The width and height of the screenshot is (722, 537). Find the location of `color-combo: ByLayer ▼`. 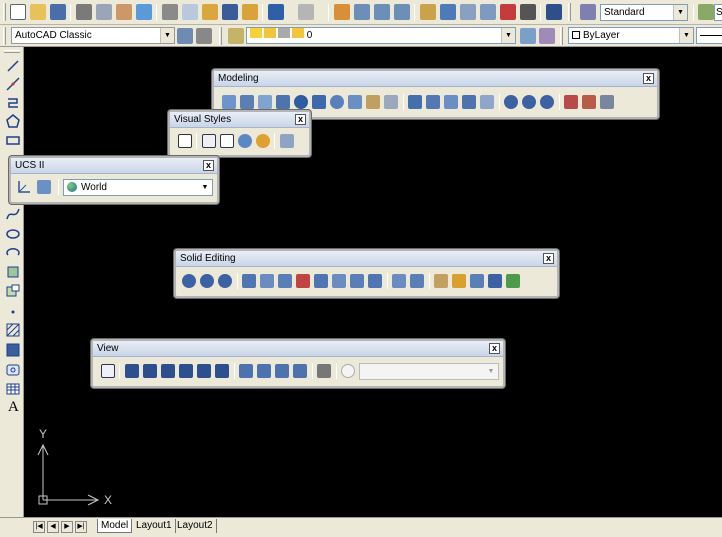

color-combo: ByLayer ▼ is located at coordinates (631, 35).